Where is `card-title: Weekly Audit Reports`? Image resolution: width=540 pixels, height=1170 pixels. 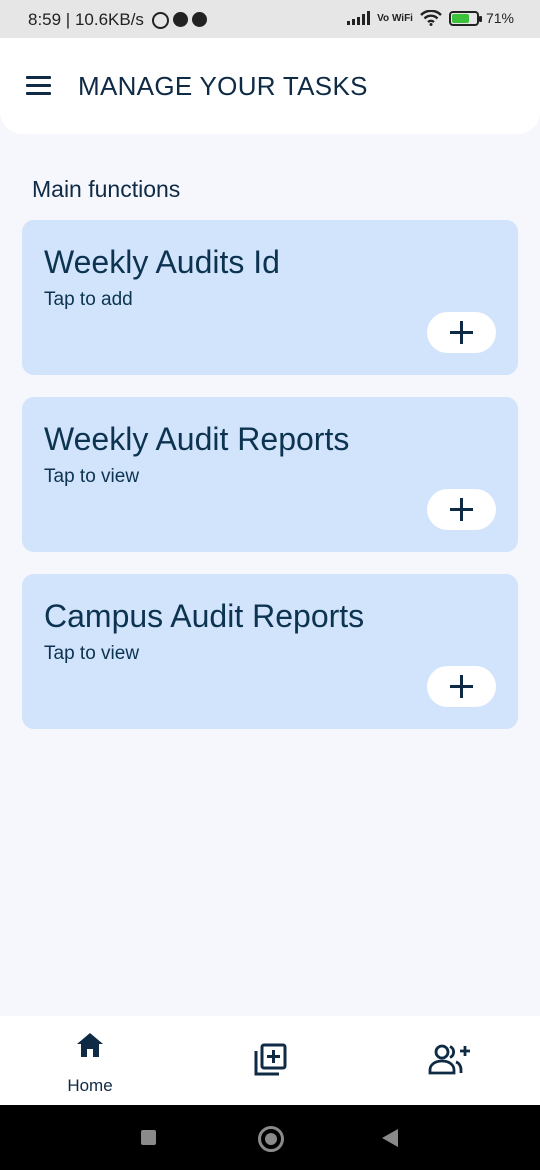
card-title: Weekly Audit Reports is located at coordinates (197, 439).